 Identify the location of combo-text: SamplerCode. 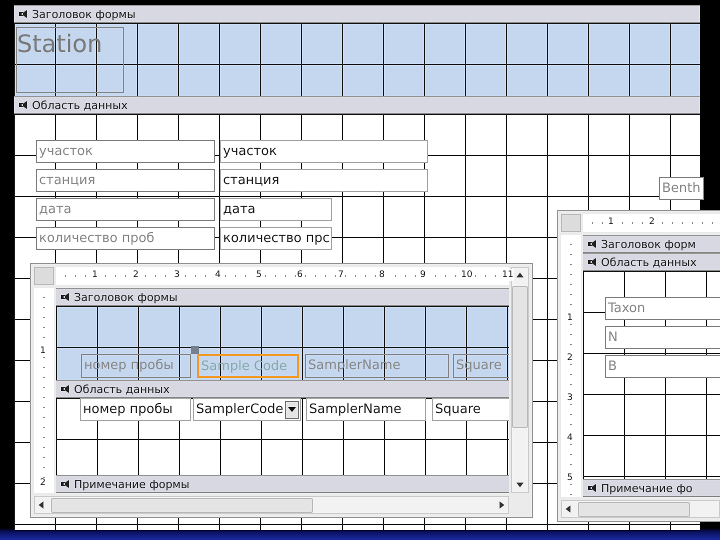
(240, 410).